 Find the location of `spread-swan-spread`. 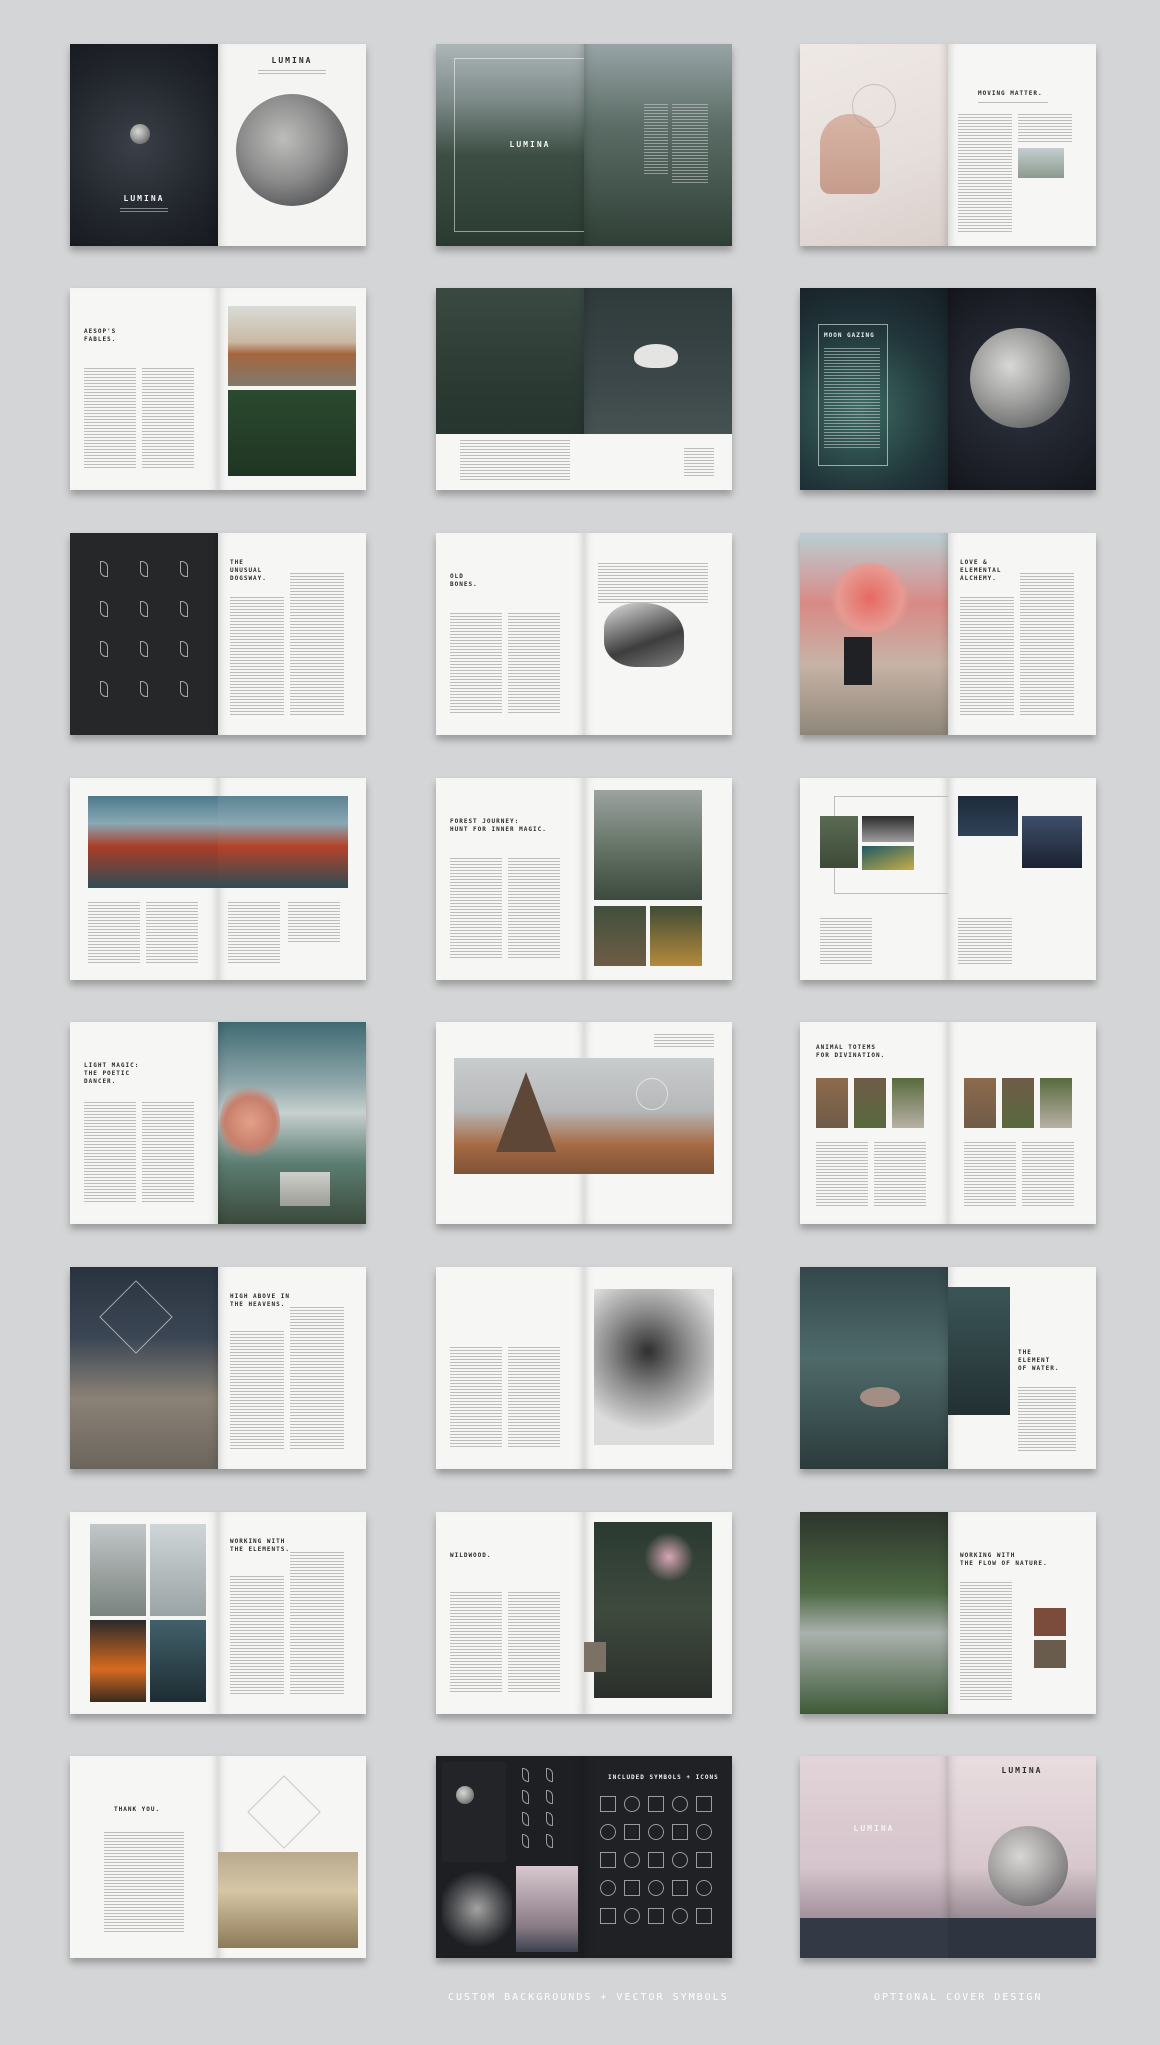

spread-swan-spread is located at coordinates (584, 389).